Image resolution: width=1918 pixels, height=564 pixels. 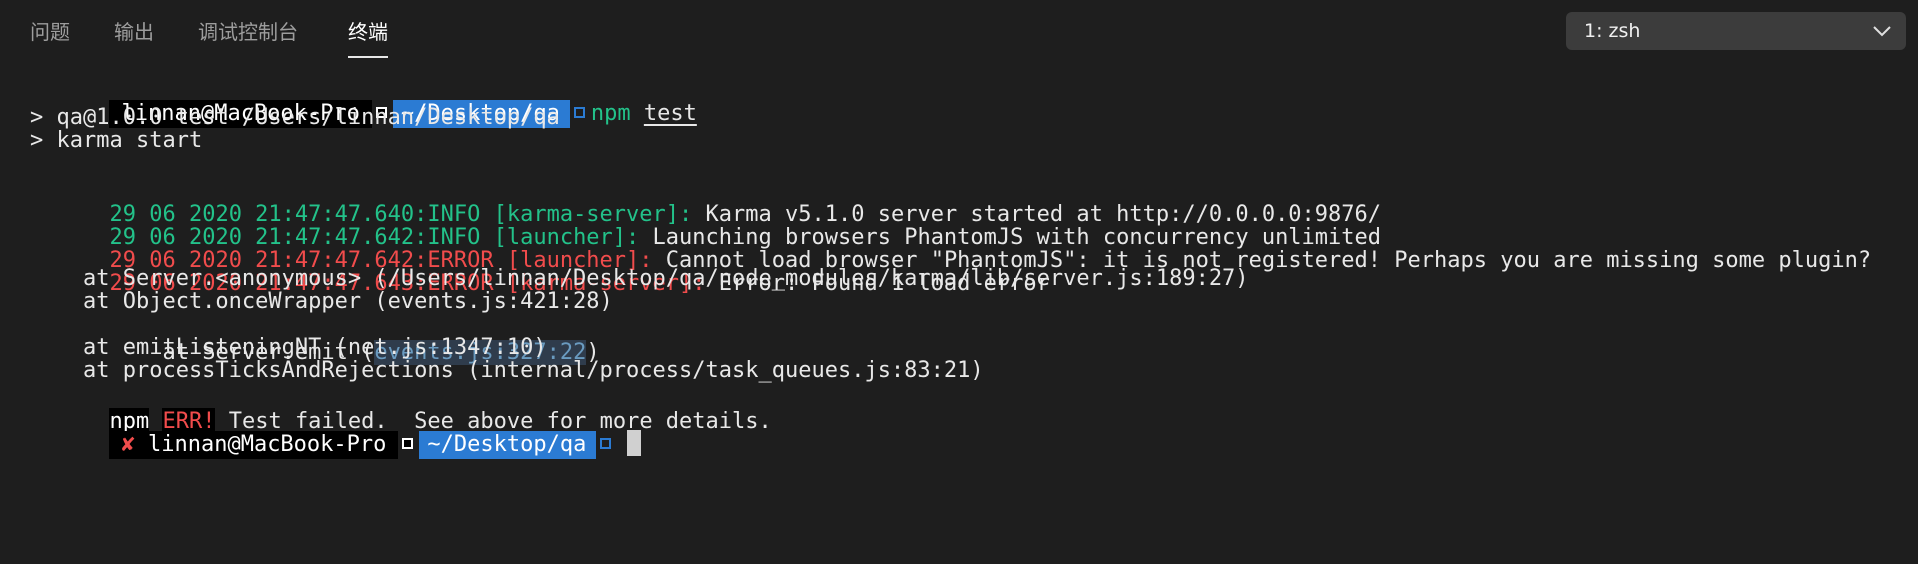 What do you see at coordinates (128, 444) in the screenshot?
I see `error-status-icon: ✘` at bounding box center [128, 444].